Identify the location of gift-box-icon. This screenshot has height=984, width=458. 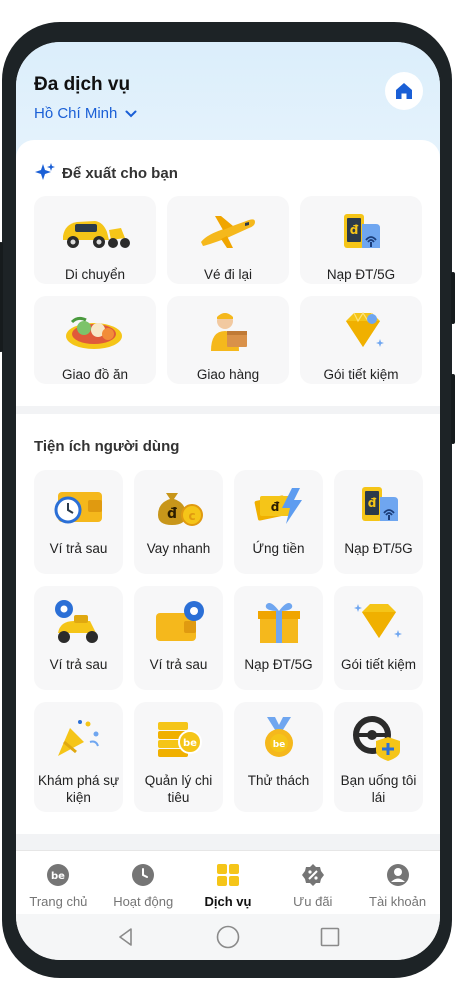
(278, 623).